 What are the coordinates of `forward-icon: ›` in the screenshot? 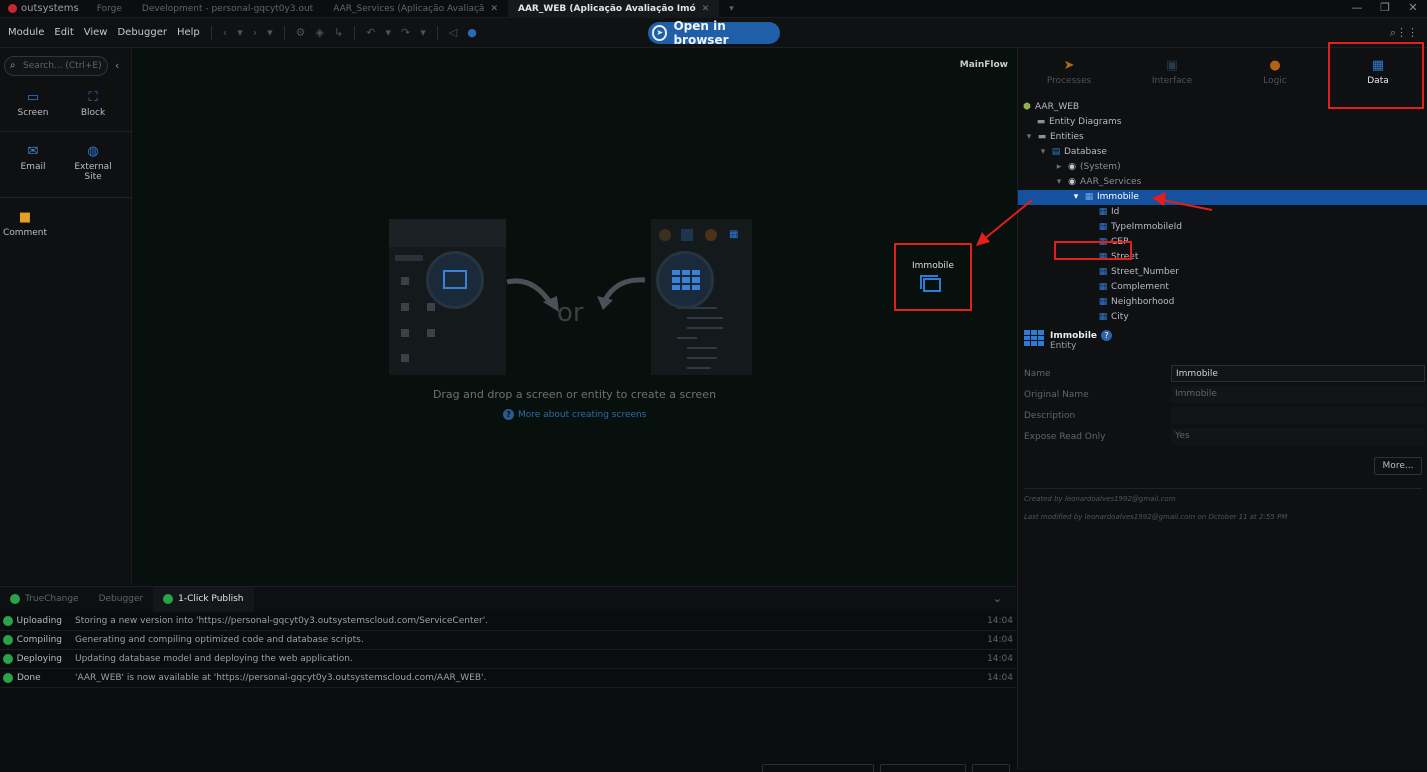 It's located at (255, 32).